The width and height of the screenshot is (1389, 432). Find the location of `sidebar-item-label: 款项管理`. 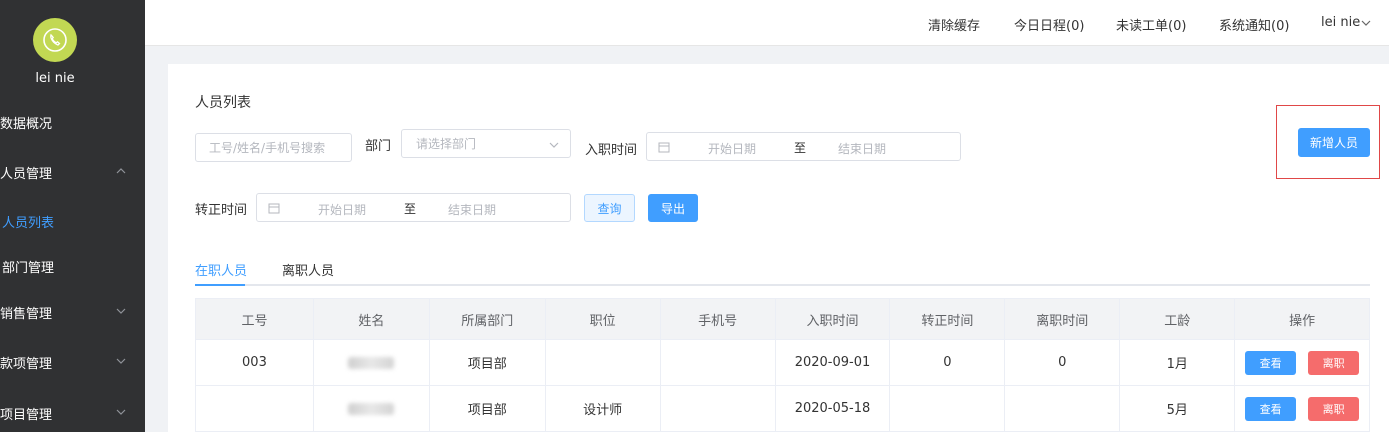

sidebar-item-label: 款项管理 is located at coordinates (26, 364).